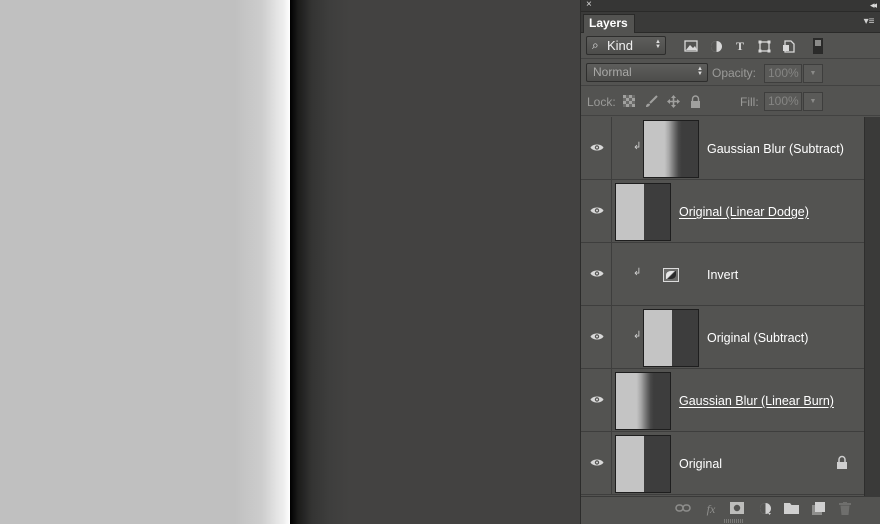  Describe the element at coordinates (673, 101) in the screenshot. I see `lock-position-move-icon` at that location.